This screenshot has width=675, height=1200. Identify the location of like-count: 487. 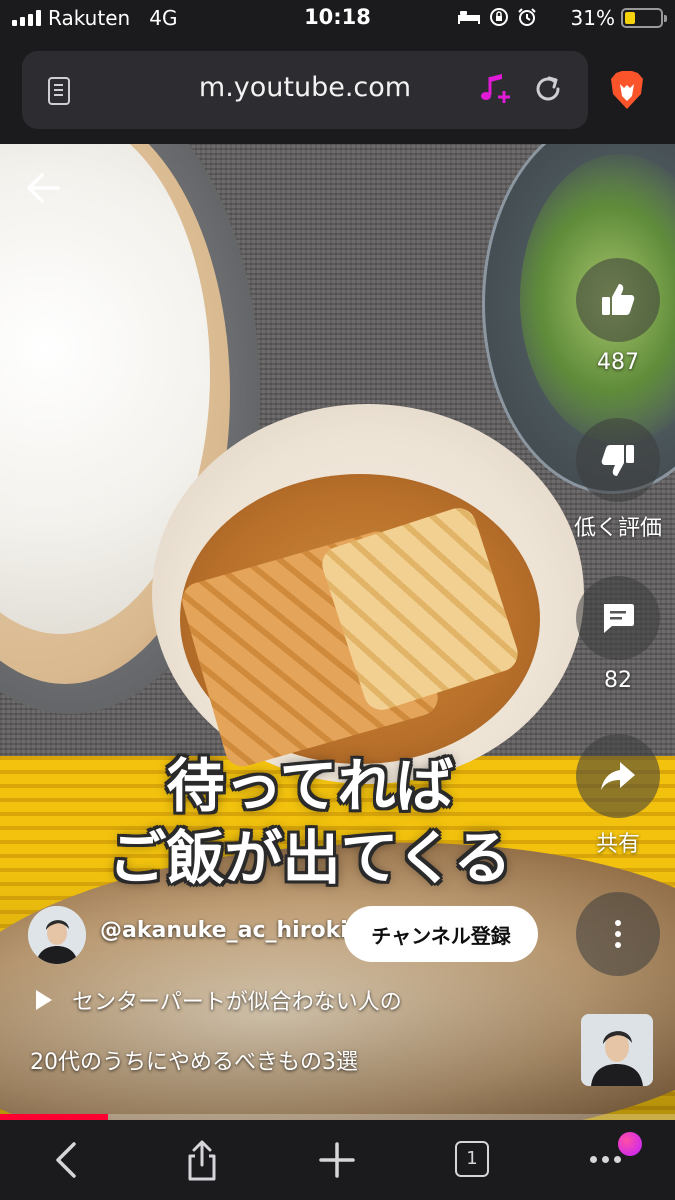
(618, 362).